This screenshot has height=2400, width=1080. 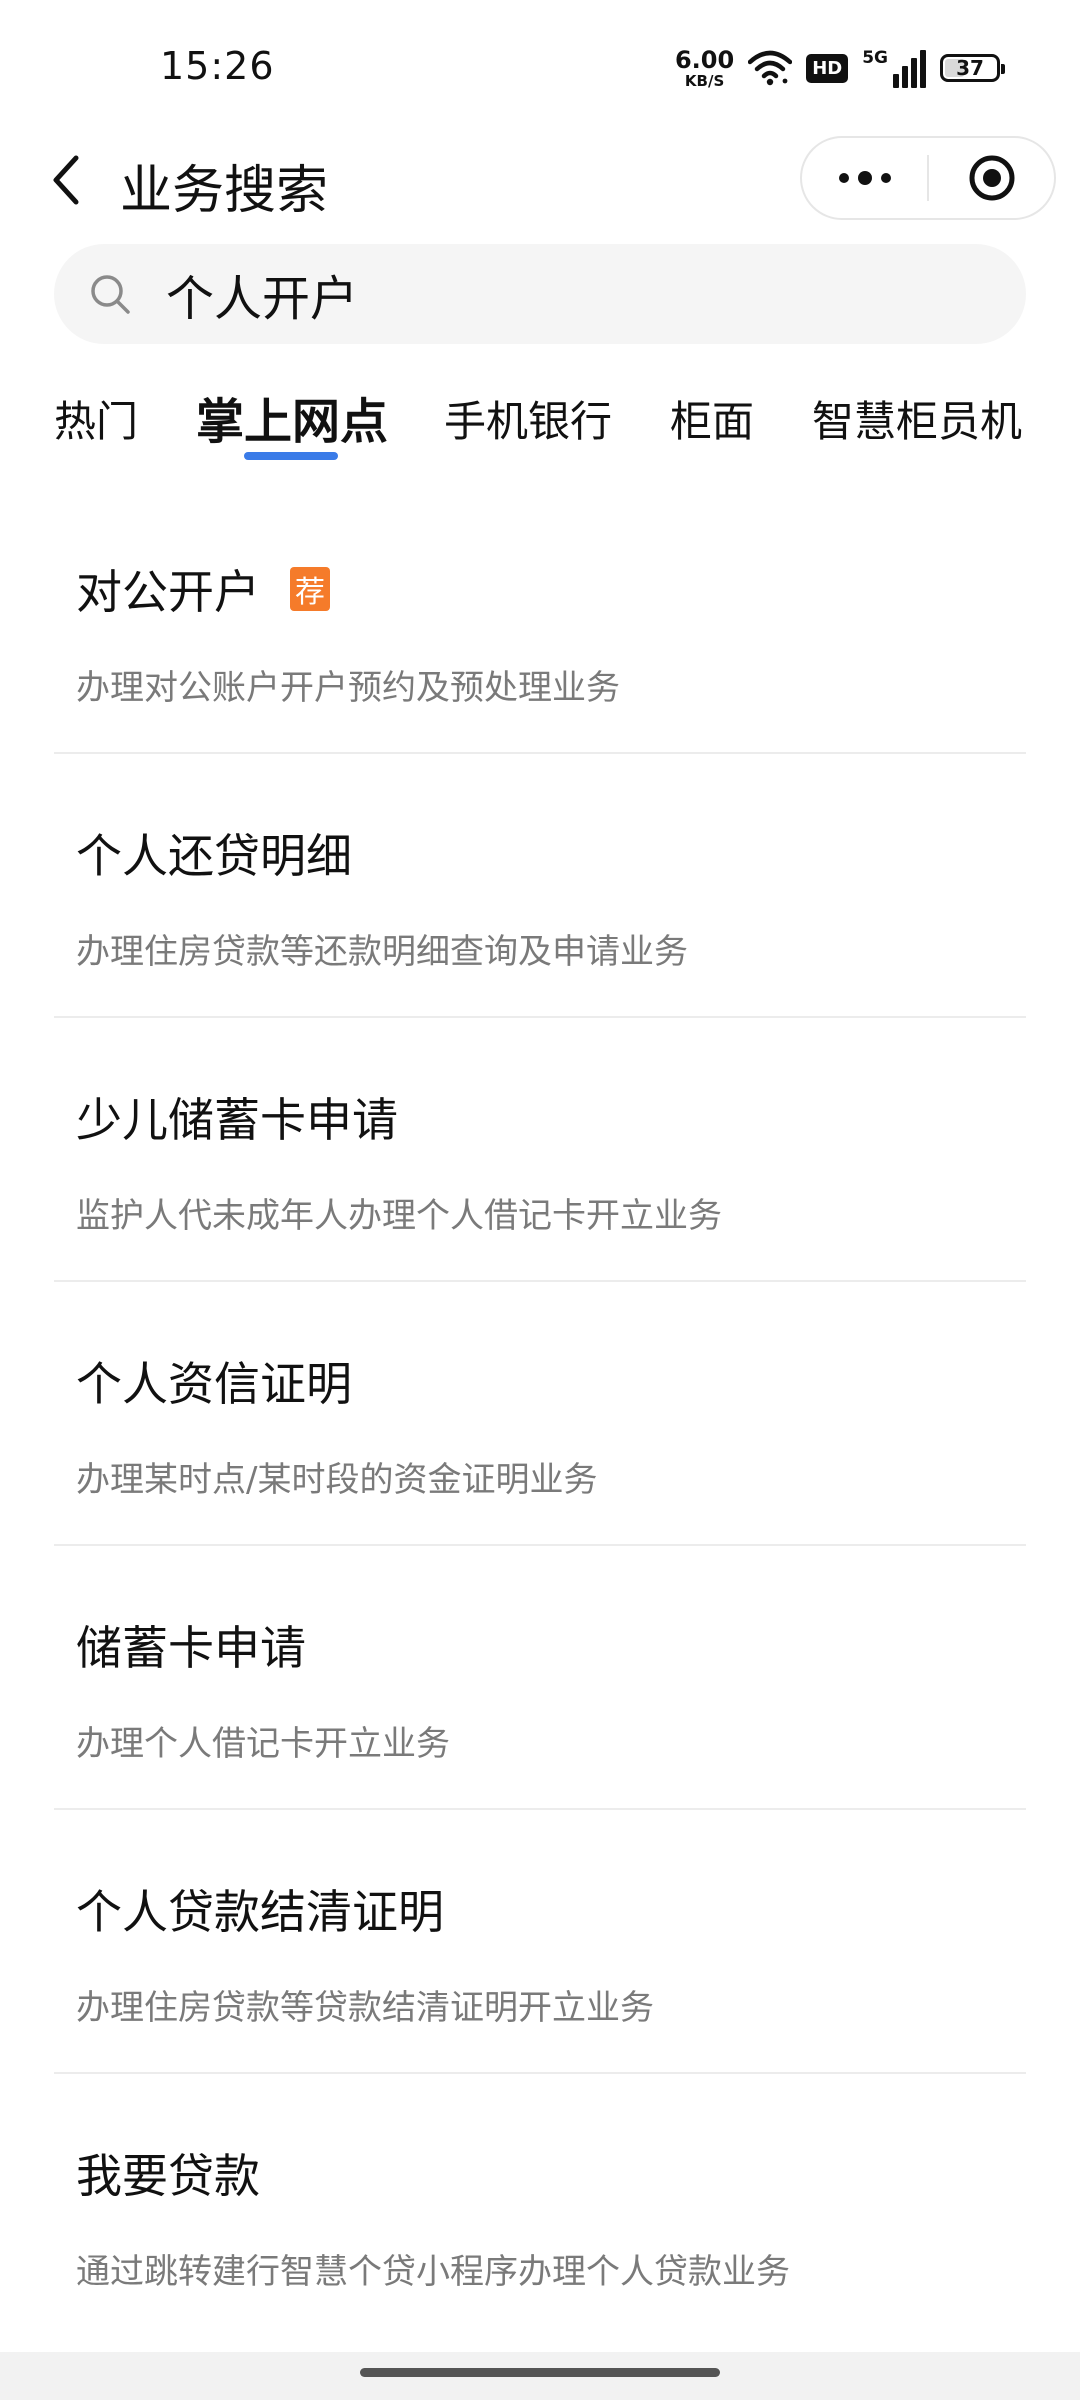 I want to click on status-bar: 15:26 6.00 KB/S HD 5G 37, so click(x=540, y=65).